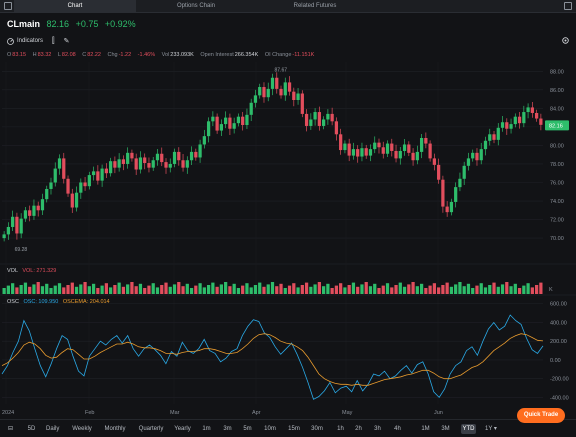  Describe the element at coordinates (31, 429) in the screenshot. I see `period-5d-button: 5D` at that location.